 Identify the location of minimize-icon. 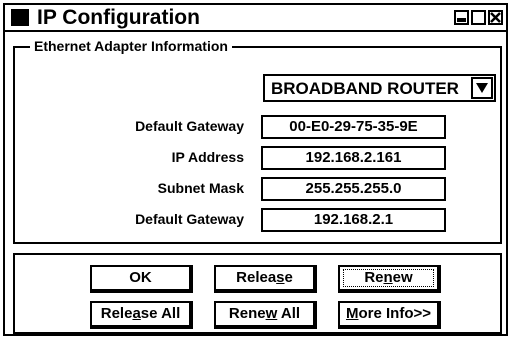
(461, 17).